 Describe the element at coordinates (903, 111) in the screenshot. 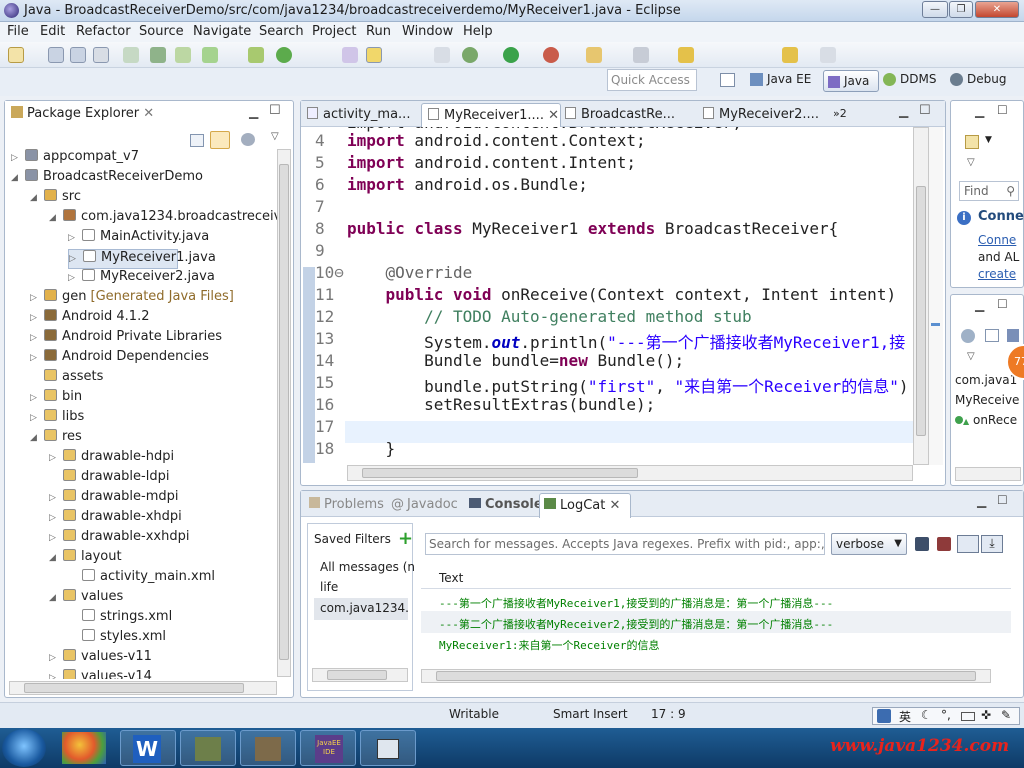

I see `editor-minimize-icon: ▁` at that location.